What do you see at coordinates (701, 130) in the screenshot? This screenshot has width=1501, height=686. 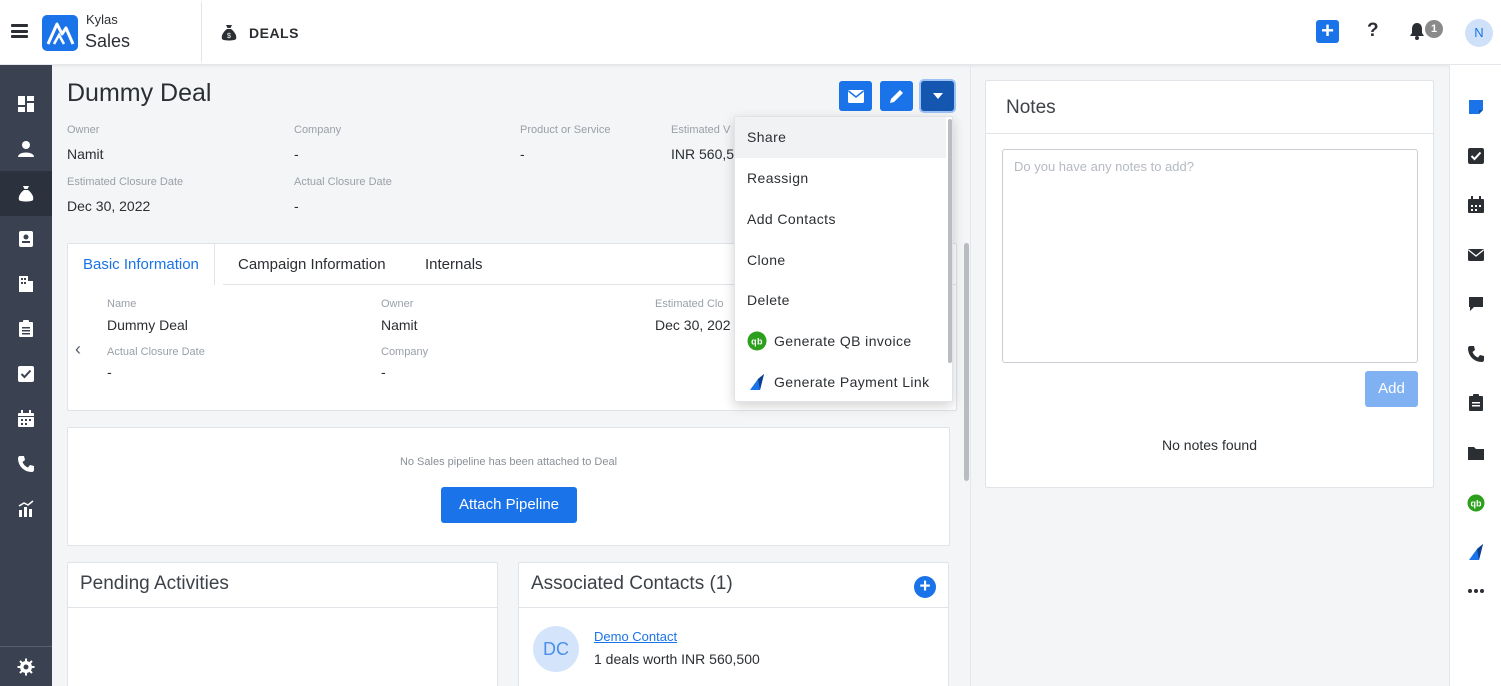 I see `field-label: Estimated V` at bounding box center [701, 130].